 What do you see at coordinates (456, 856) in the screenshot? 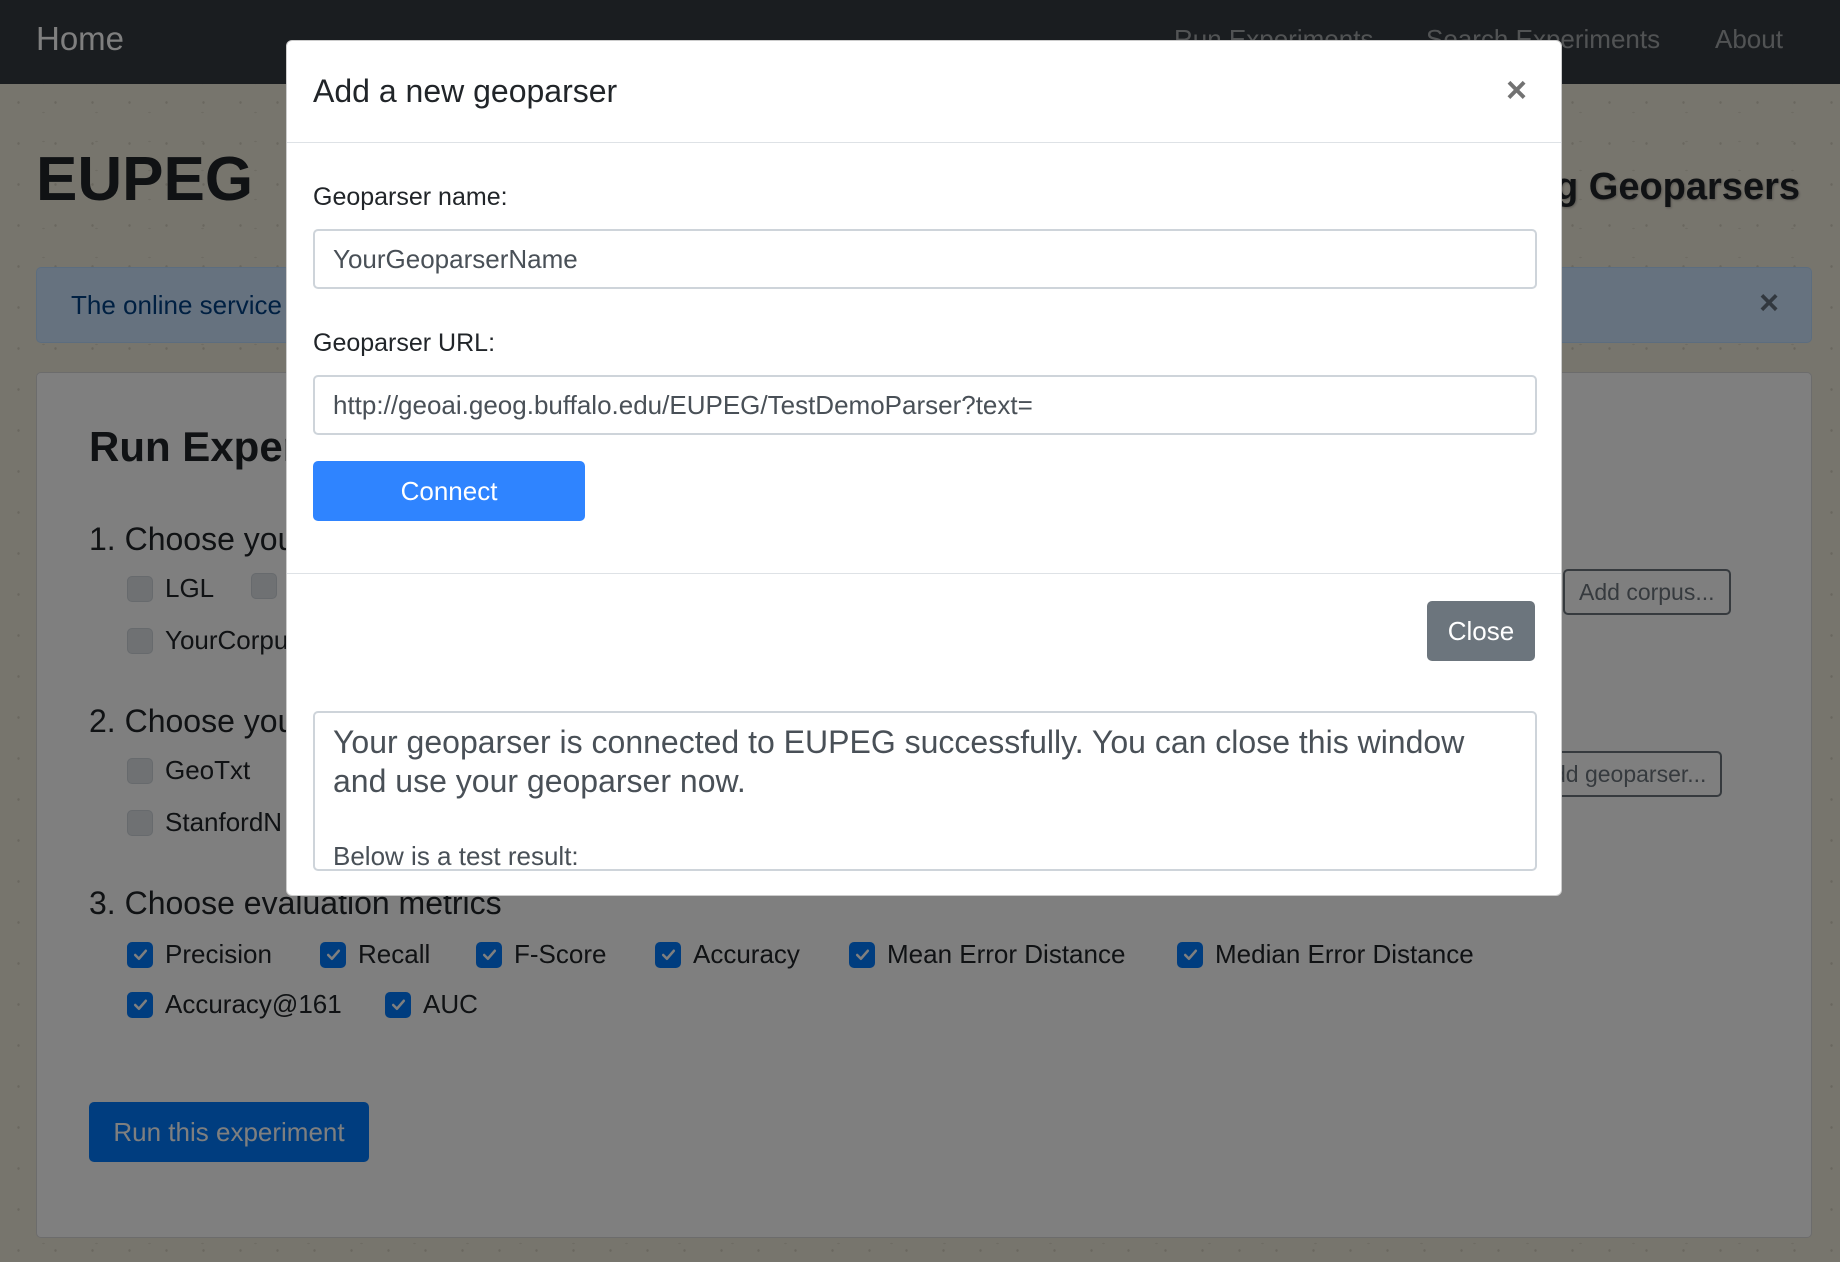
I see `test-result-caption: Below is a test result:` at bounding box center [456, 856].